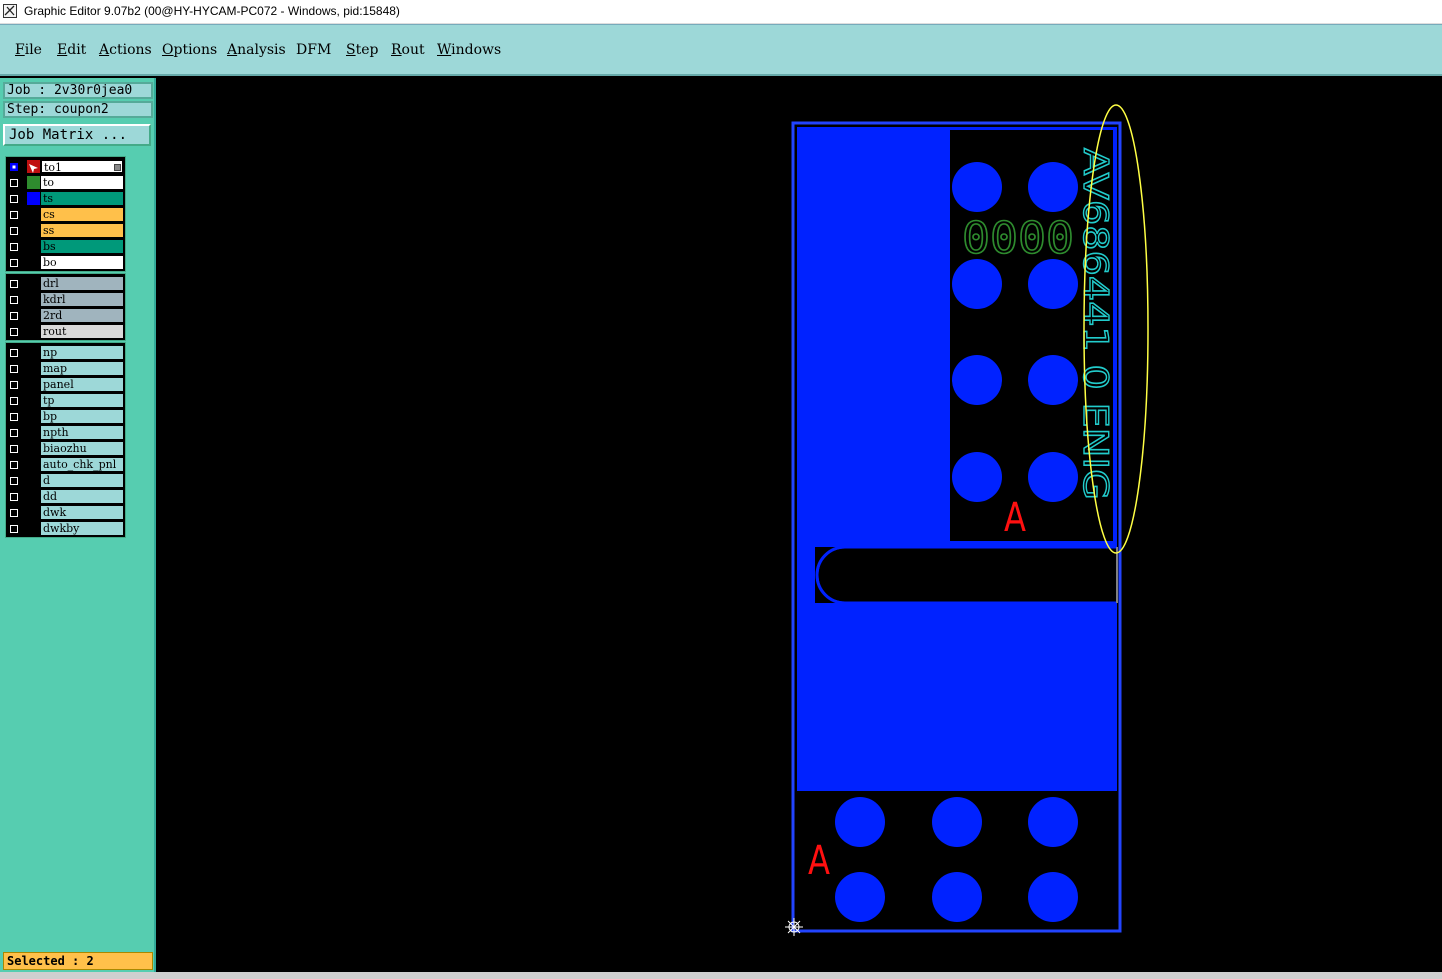 This screenshot has width=1442, height=979. What do you see at coordinates (362, 50) in the screenshot?
I see `menu-step: Step` at bounding box center [362, 50].